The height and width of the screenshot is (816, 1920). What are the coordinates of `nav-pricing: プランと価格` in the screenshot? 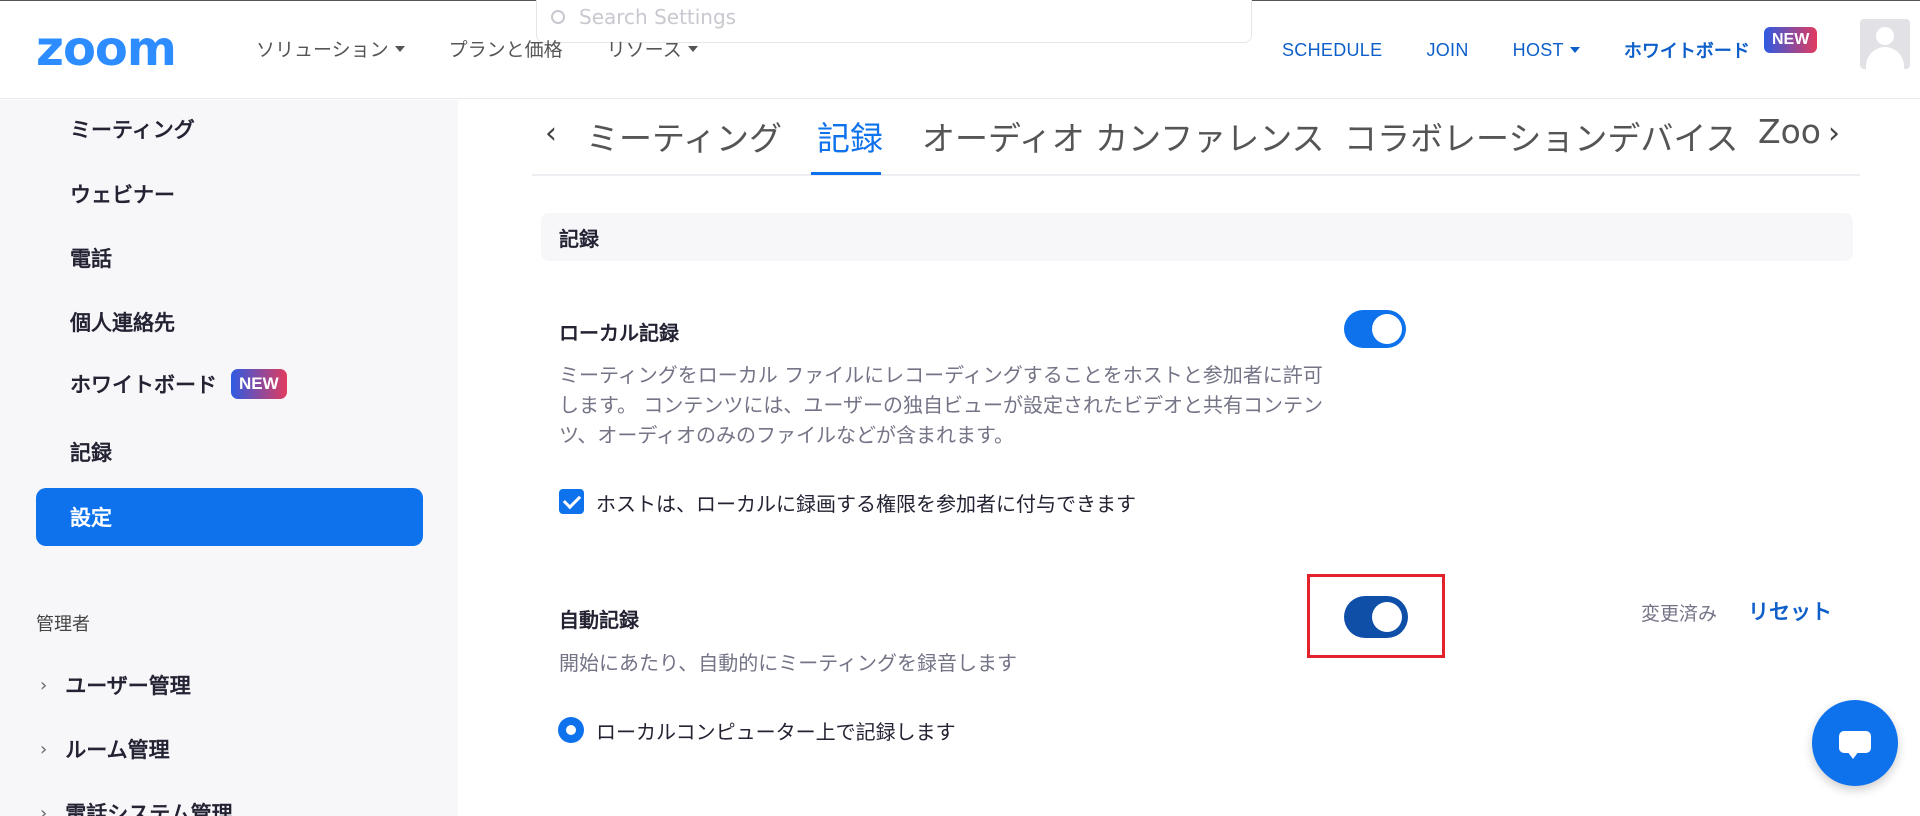 It's located at (506, 48).